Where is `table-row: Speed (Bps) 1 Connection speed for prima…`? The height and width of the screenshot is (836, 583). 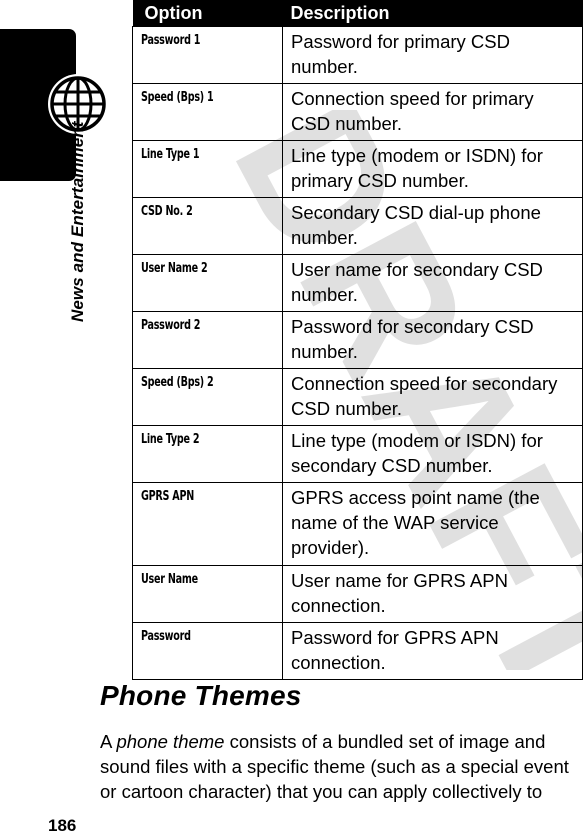
table-row: Speed (Bps) 1 Connection speed for prima… is located at coordinates (357, 112).